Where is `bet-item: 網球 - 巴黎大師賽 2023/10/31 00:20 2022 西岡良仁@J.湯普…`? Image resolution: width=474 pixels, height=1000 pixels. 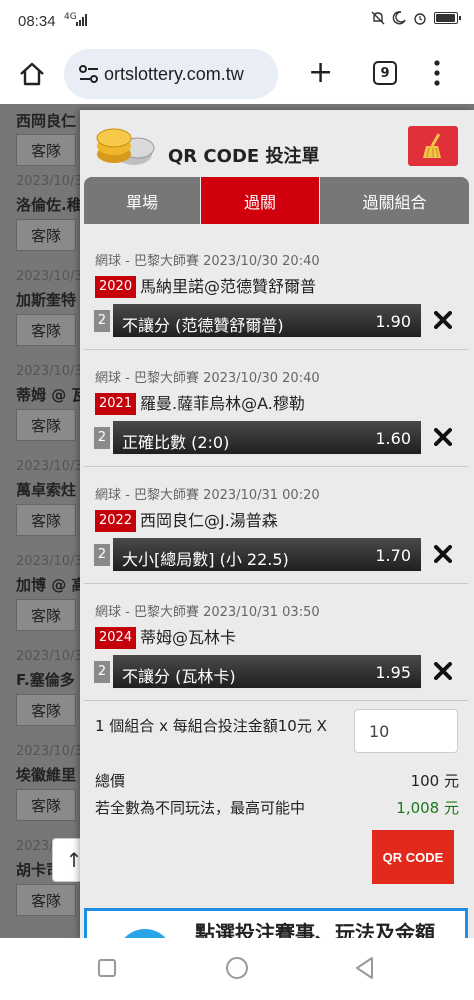 bet-item: 網球 - 巴黎大師賽 2023/10/31 00:20 2022 西岡良仁@J.湯普… is located at coordinates (276, 527).